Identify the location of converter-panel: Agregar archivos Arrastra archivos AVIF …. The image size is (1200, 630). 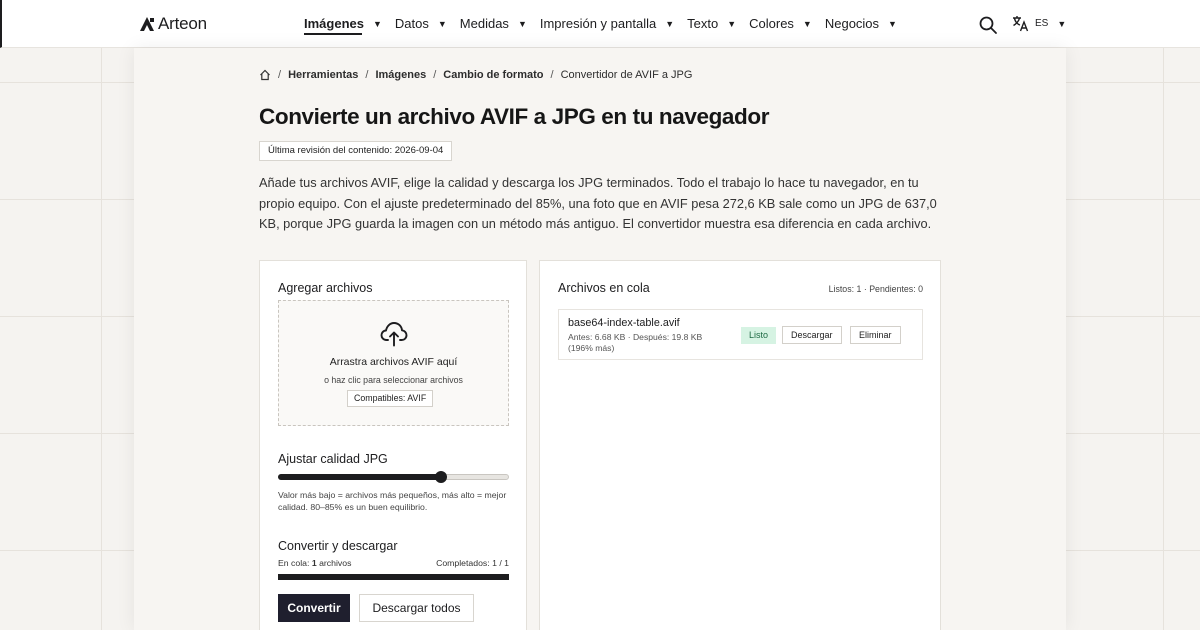
(393, 445).